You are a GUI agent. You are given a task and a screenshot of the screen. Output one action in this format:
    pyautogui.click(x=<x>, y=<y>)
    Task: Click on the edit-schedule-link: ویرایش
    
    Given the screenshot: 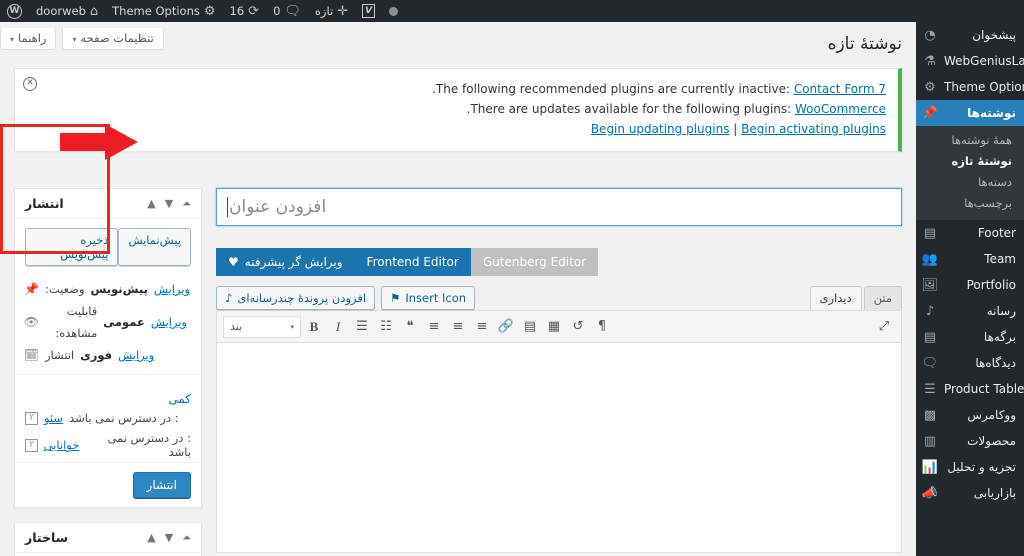 What is the action you would take?
    pyautogui.click(x=136, y=355)
    